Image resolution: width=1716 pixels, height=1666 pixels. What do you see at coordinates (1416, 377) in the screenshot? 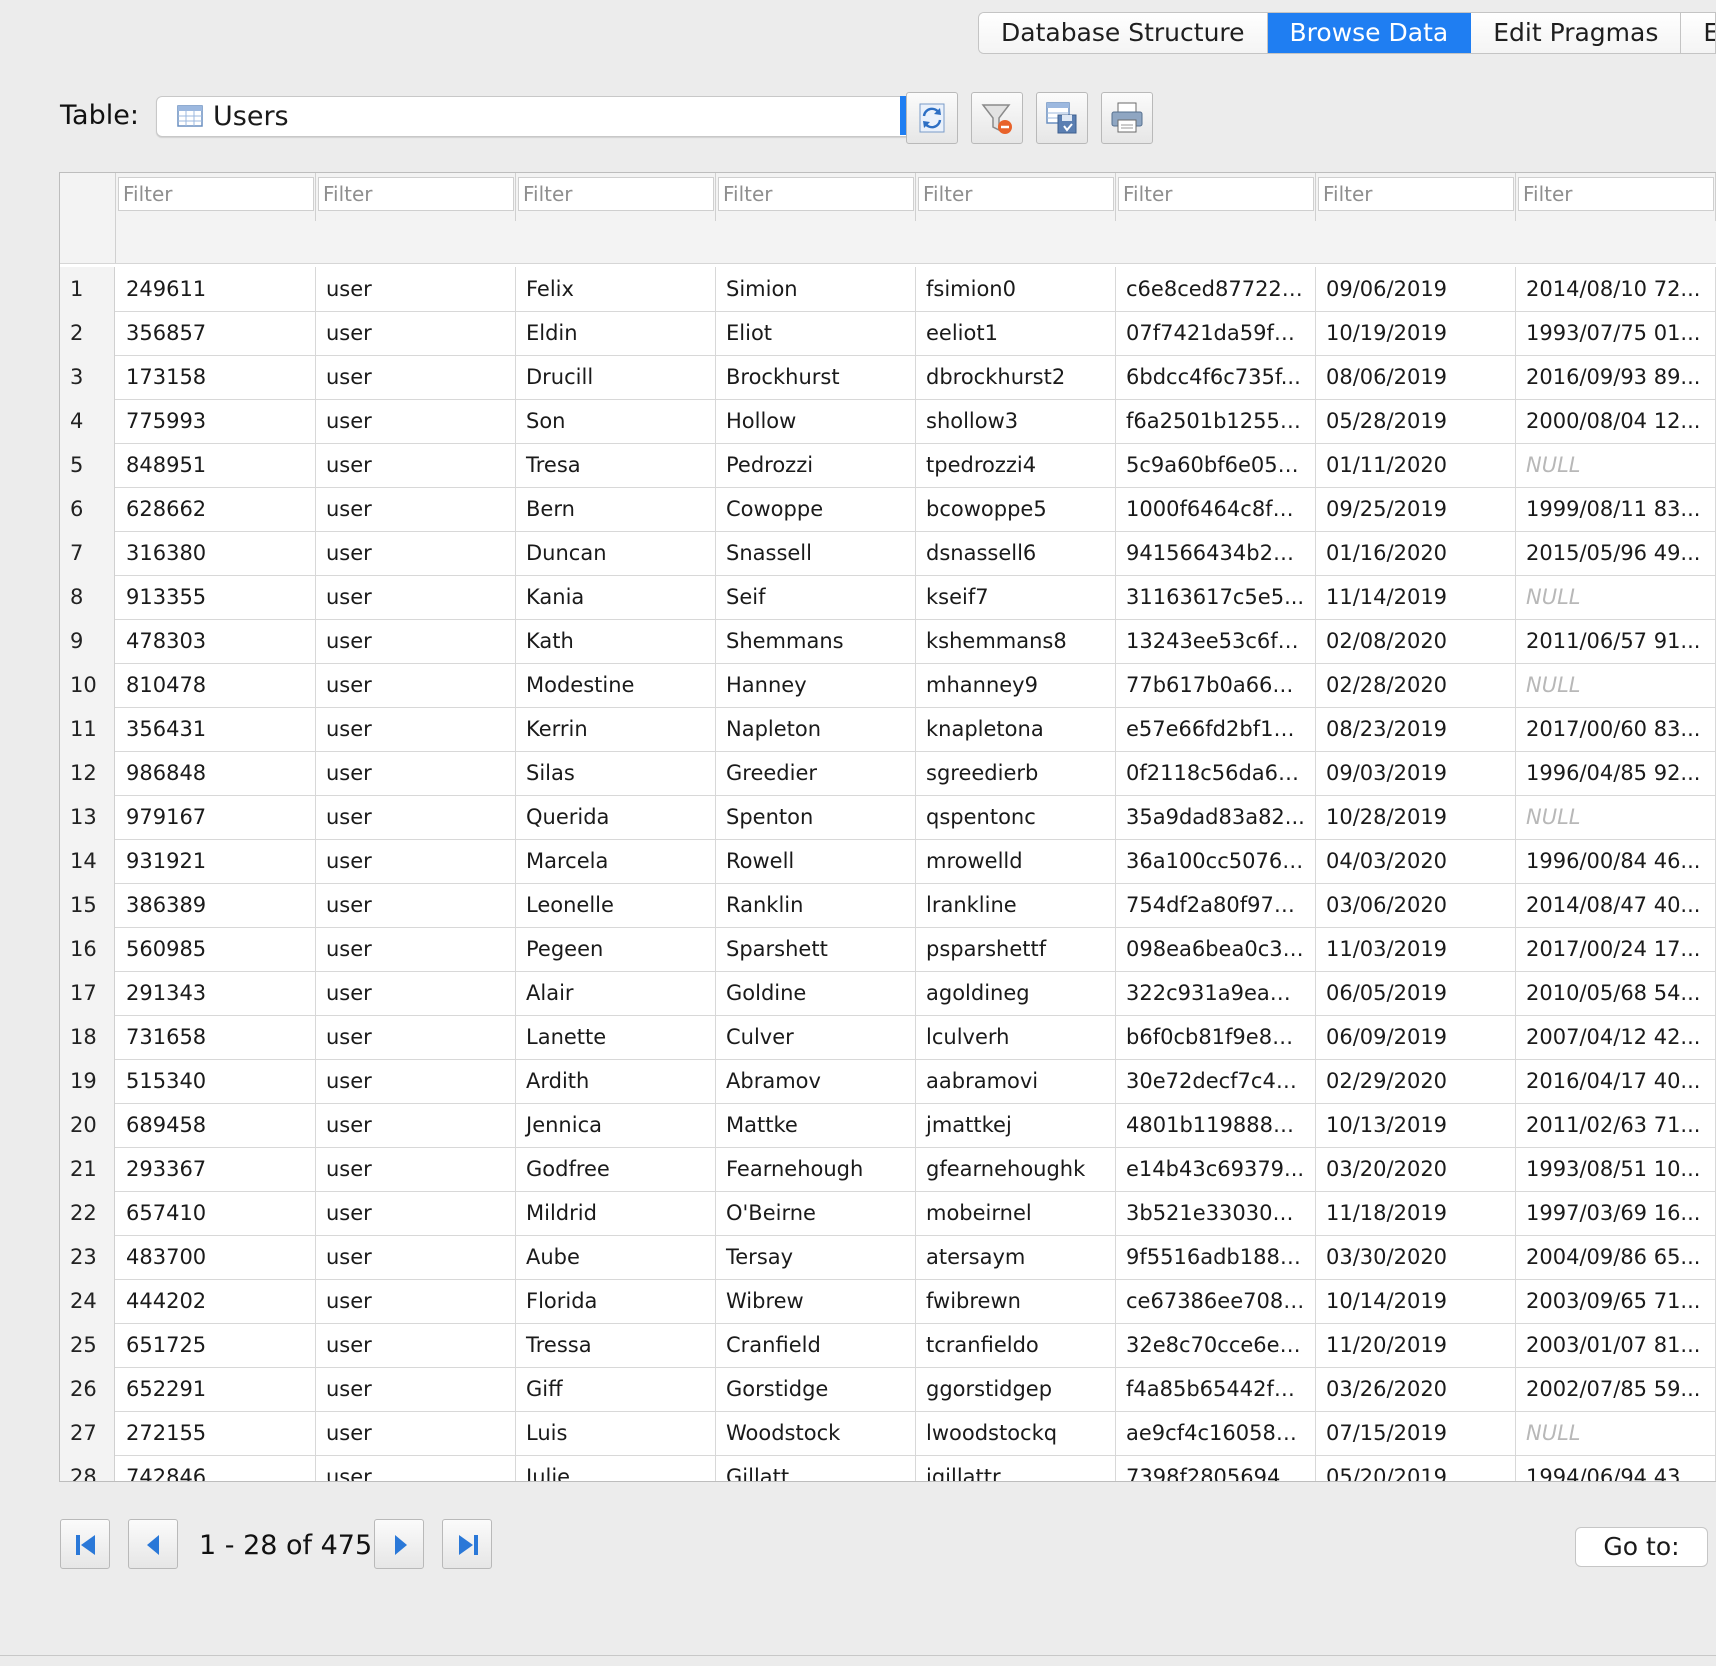
I see `cell-date: 08/06/2019` at bounding box center [1416, 377].